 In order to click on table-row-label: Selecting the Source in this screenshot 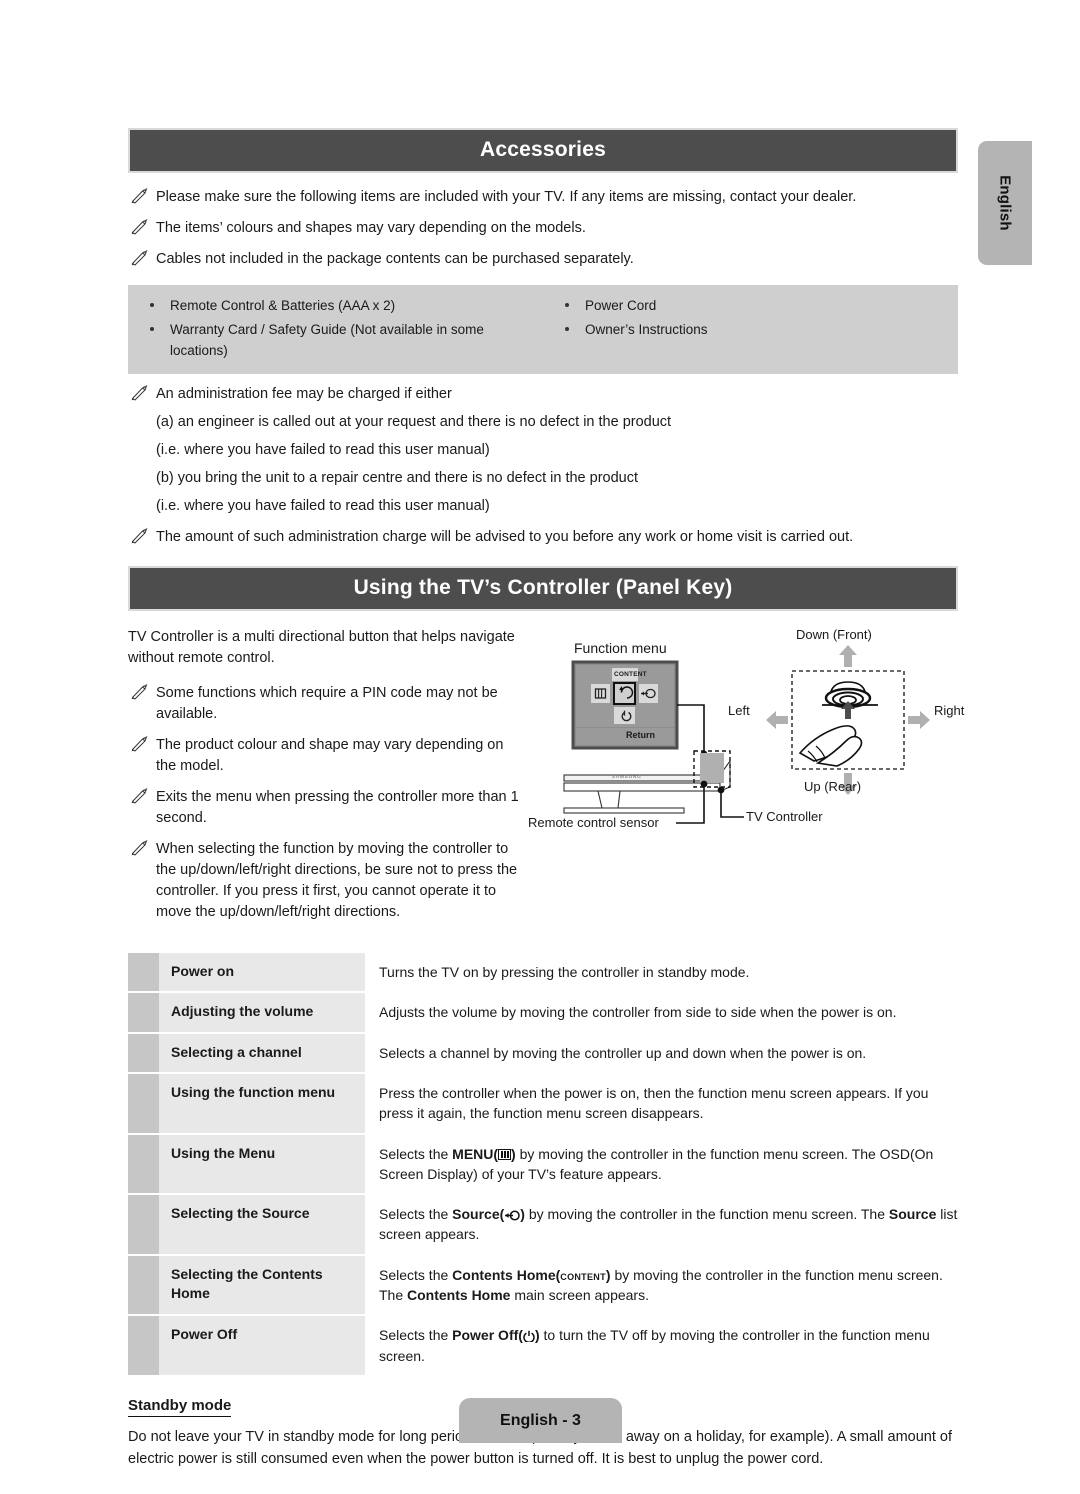, I will do `click(240, 1213)`.